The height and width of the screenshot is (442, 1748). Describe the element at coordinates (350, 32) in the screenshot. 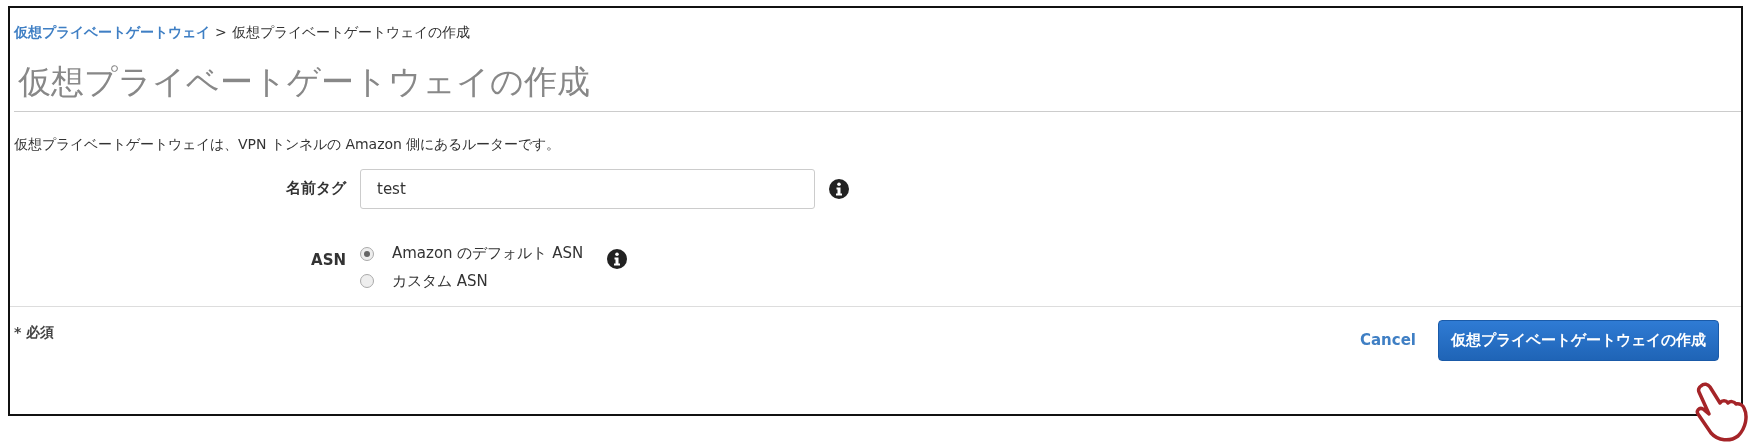

I see `breadcrumb-current: 仮想プライベートゲートウェイの作成` at that location.